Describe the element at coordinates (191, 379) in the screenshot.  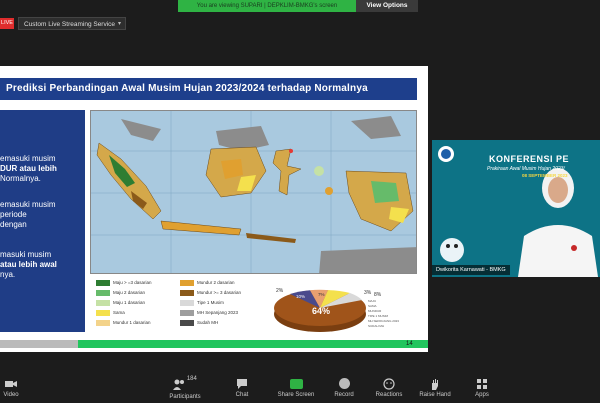
I see `participants-count: 184` at that location.